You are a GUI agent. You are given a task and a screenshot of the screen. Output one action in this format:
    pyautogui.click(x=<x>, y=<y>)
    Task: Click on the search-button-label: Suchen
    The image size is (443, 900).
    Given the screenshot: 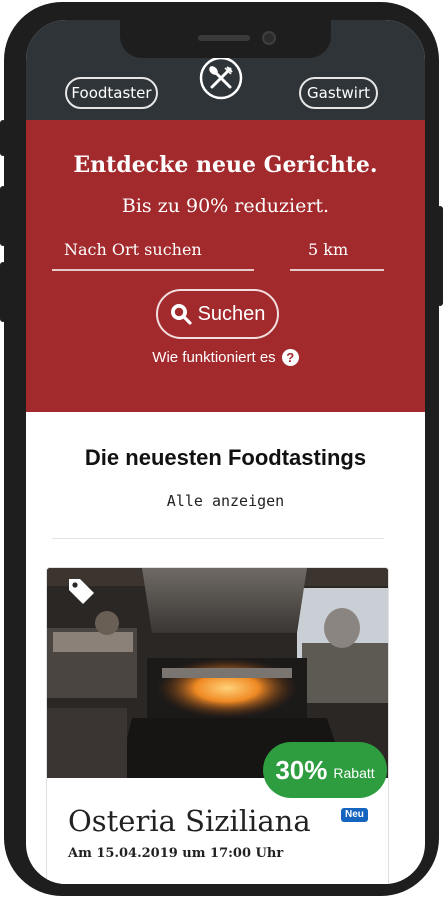 What is the action you would take?
    pyautogui.click(x=231, y=313)
    